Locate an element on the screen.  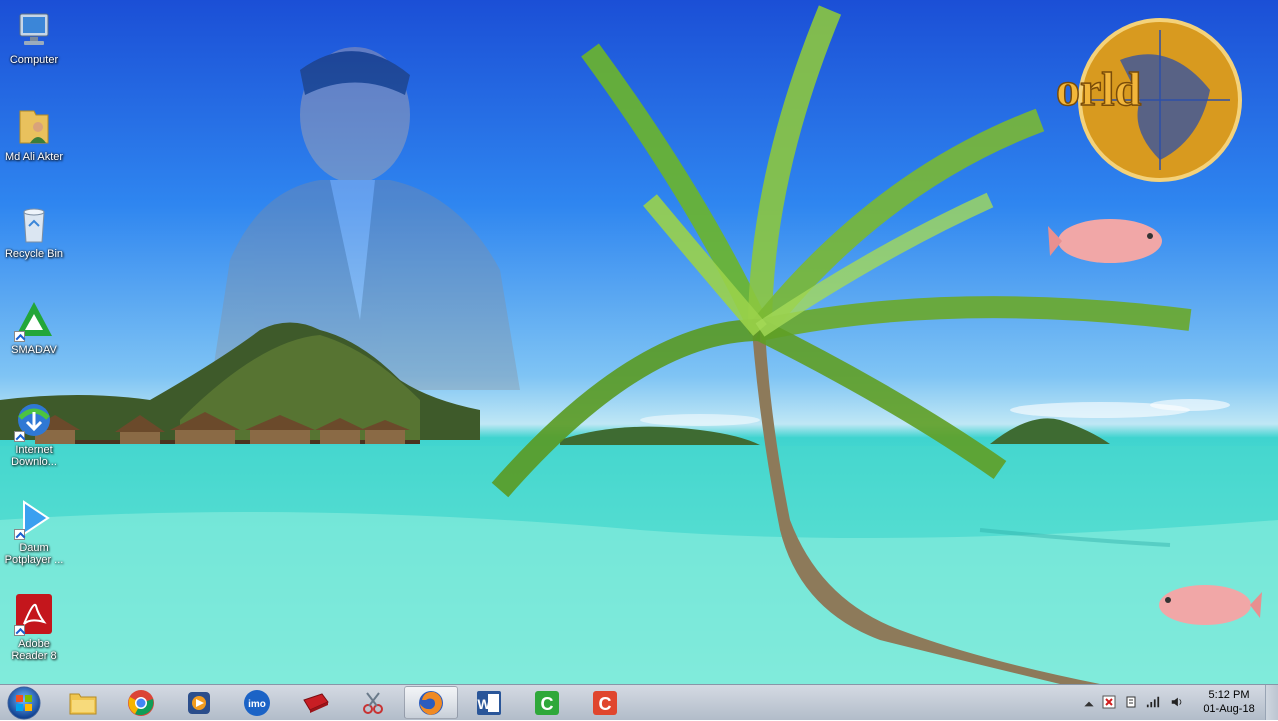
media-player-icon is located at coordinates (199, 702).